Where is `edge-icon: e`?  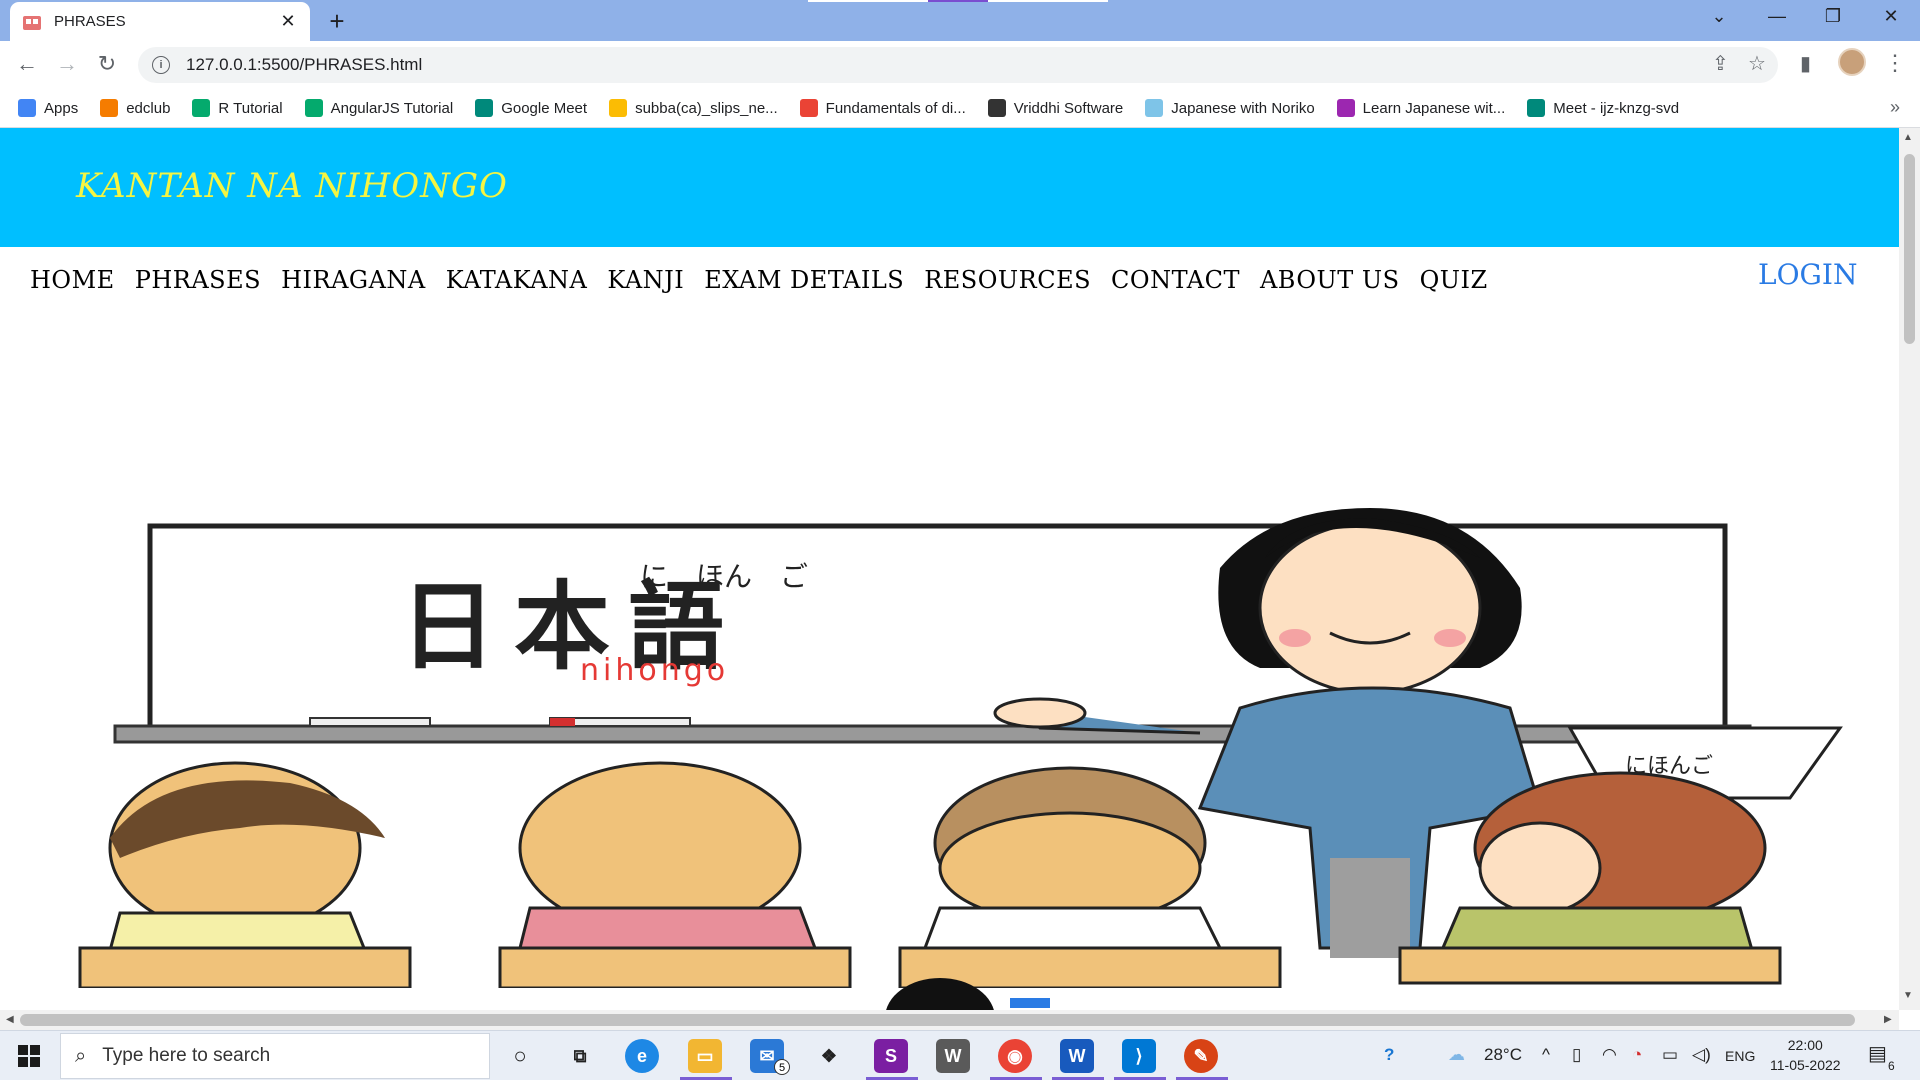
edge-icon: e is located at coordinates (642, 1056).